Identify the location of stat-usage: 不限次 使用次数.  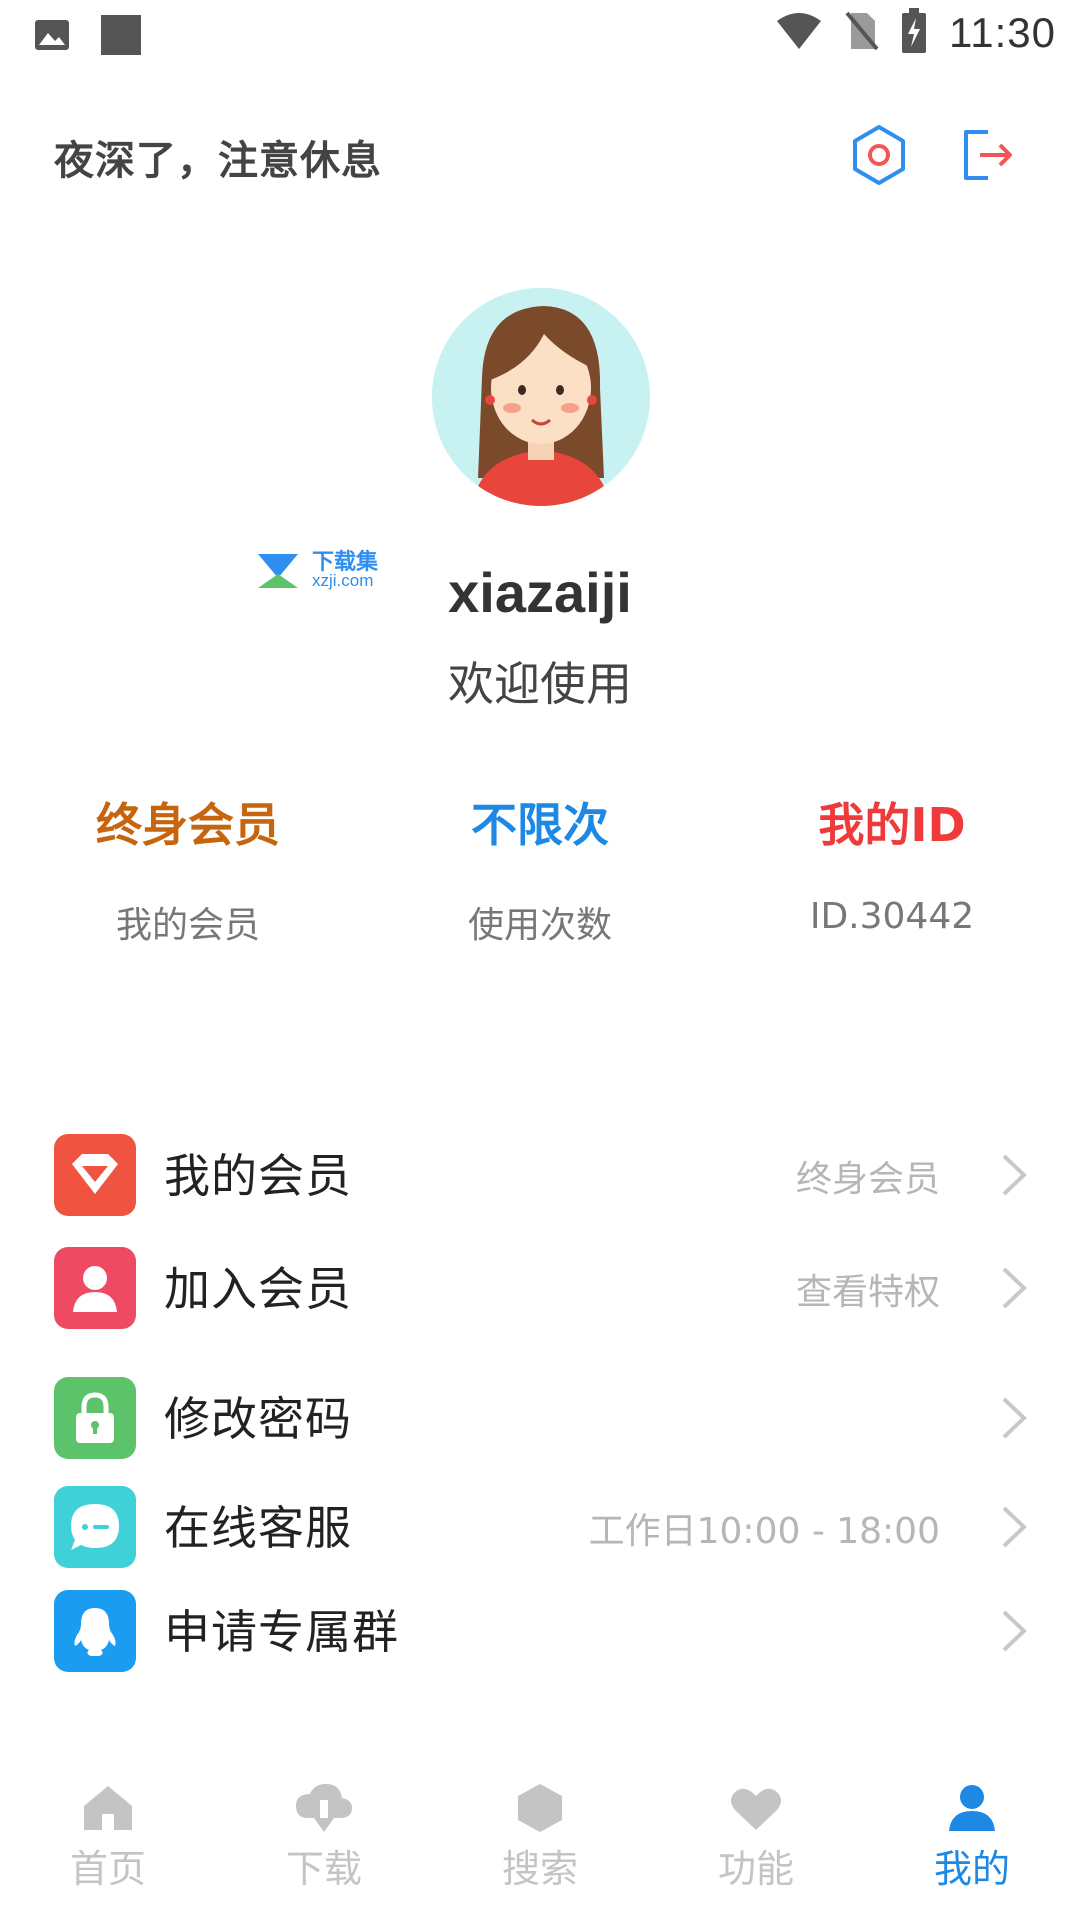
(540, 869).